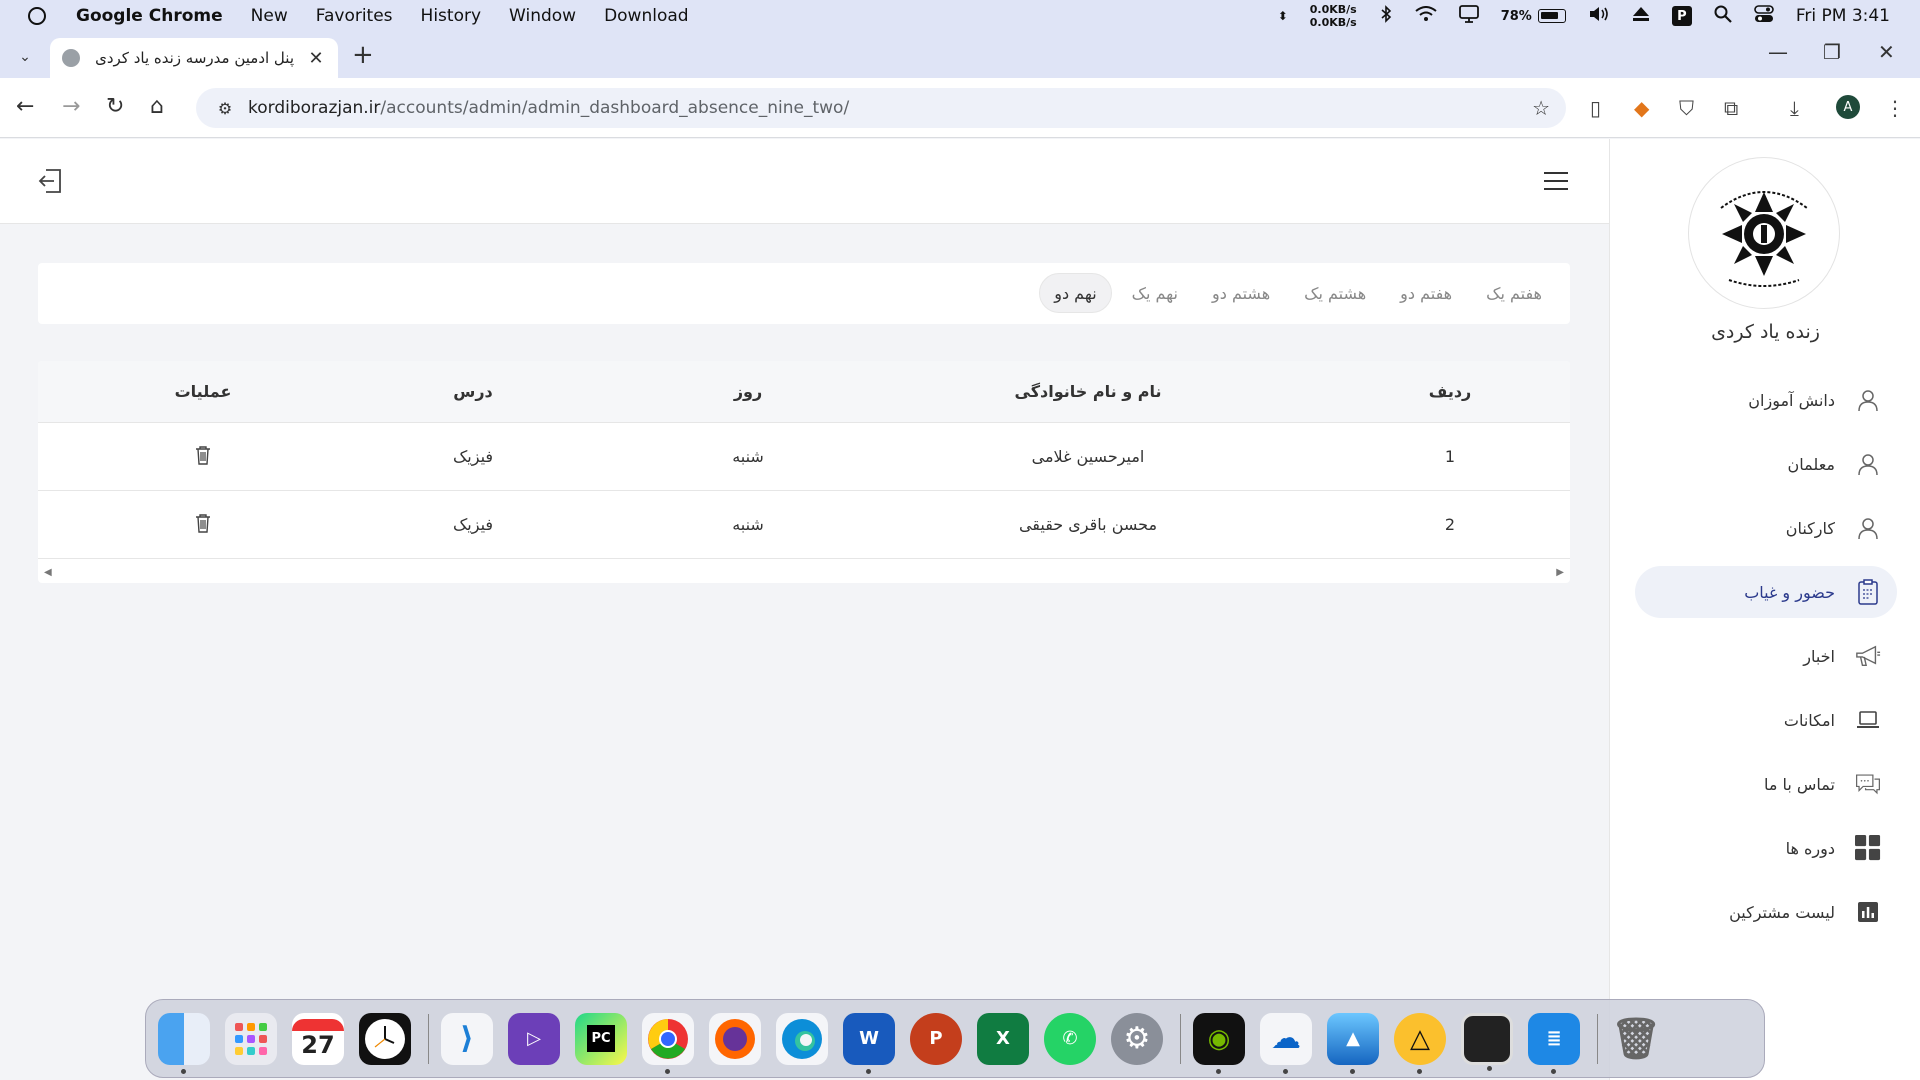  What do you see at coordinates (149, 16) in the screenshot?
I see `menu-app-name: Google Chrome` at bounding box center [149, 16].